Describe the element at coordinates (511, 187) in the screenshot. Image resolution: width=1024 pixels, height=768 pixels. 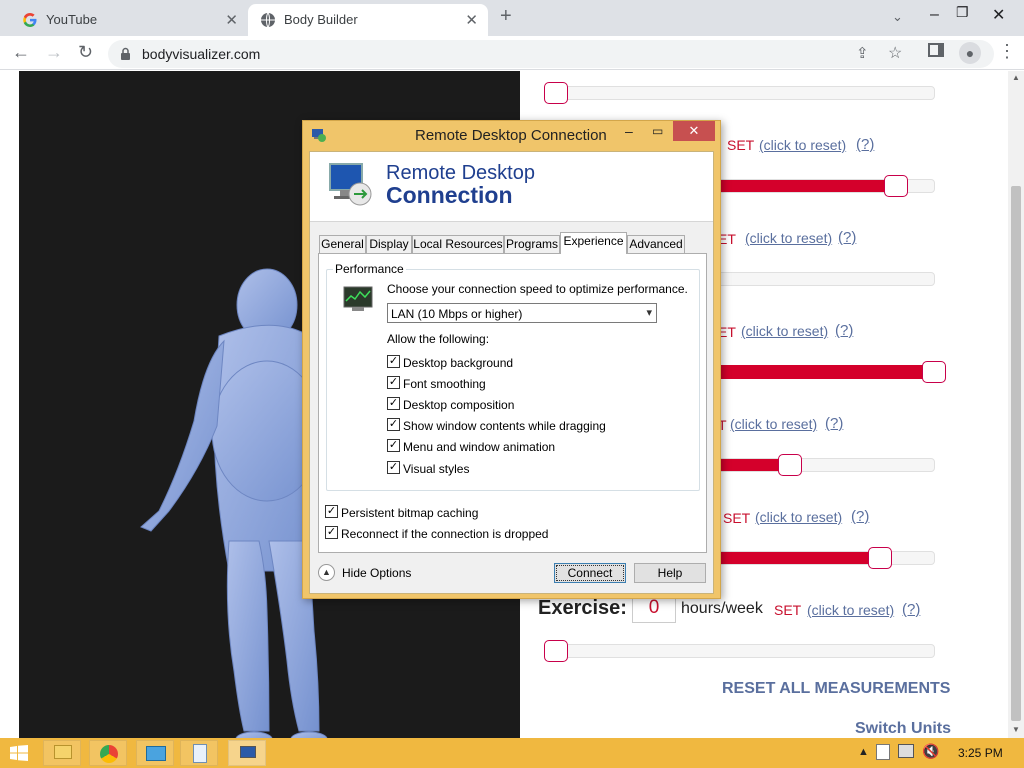
I see `rdc-banner: Remote Desktop Connection` at that location.